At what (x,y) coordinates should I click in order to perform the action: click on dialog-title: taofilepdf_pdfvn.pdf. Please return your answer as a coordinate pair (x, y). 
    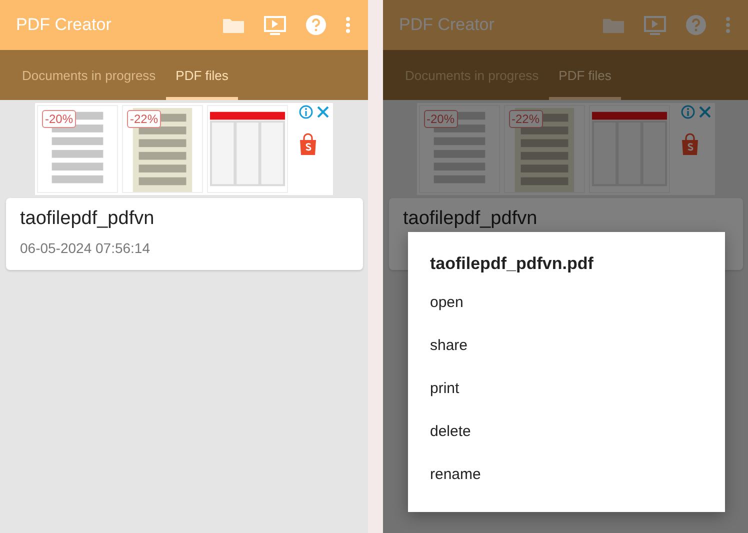
    Looking at the image, I should click on (512, 264).